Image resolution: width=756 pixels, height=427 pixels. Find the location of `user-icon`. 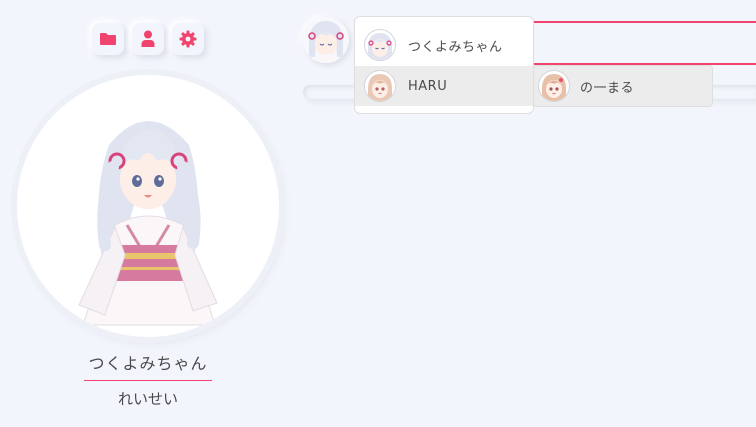

user-icon is located at coordinates (148, 38).